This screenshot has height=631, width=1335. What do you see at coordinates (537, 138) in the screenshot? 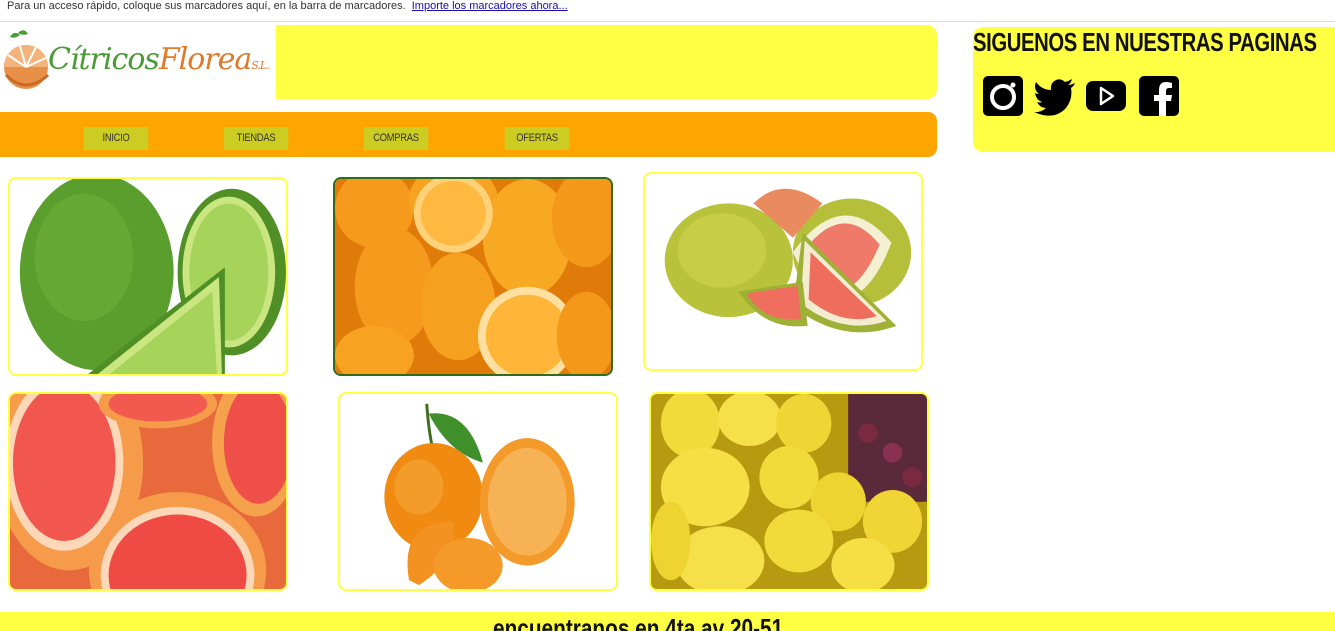
I see `nav-ofertas: OFERTAS` at bounding box center [537, 138].